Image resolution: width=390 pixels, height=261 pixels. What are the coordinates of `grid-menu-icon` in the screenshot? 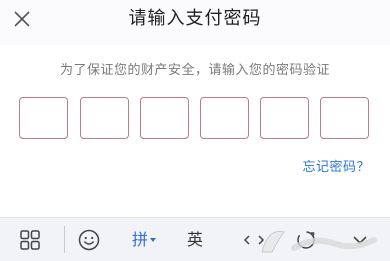 It's located at (30, 239).